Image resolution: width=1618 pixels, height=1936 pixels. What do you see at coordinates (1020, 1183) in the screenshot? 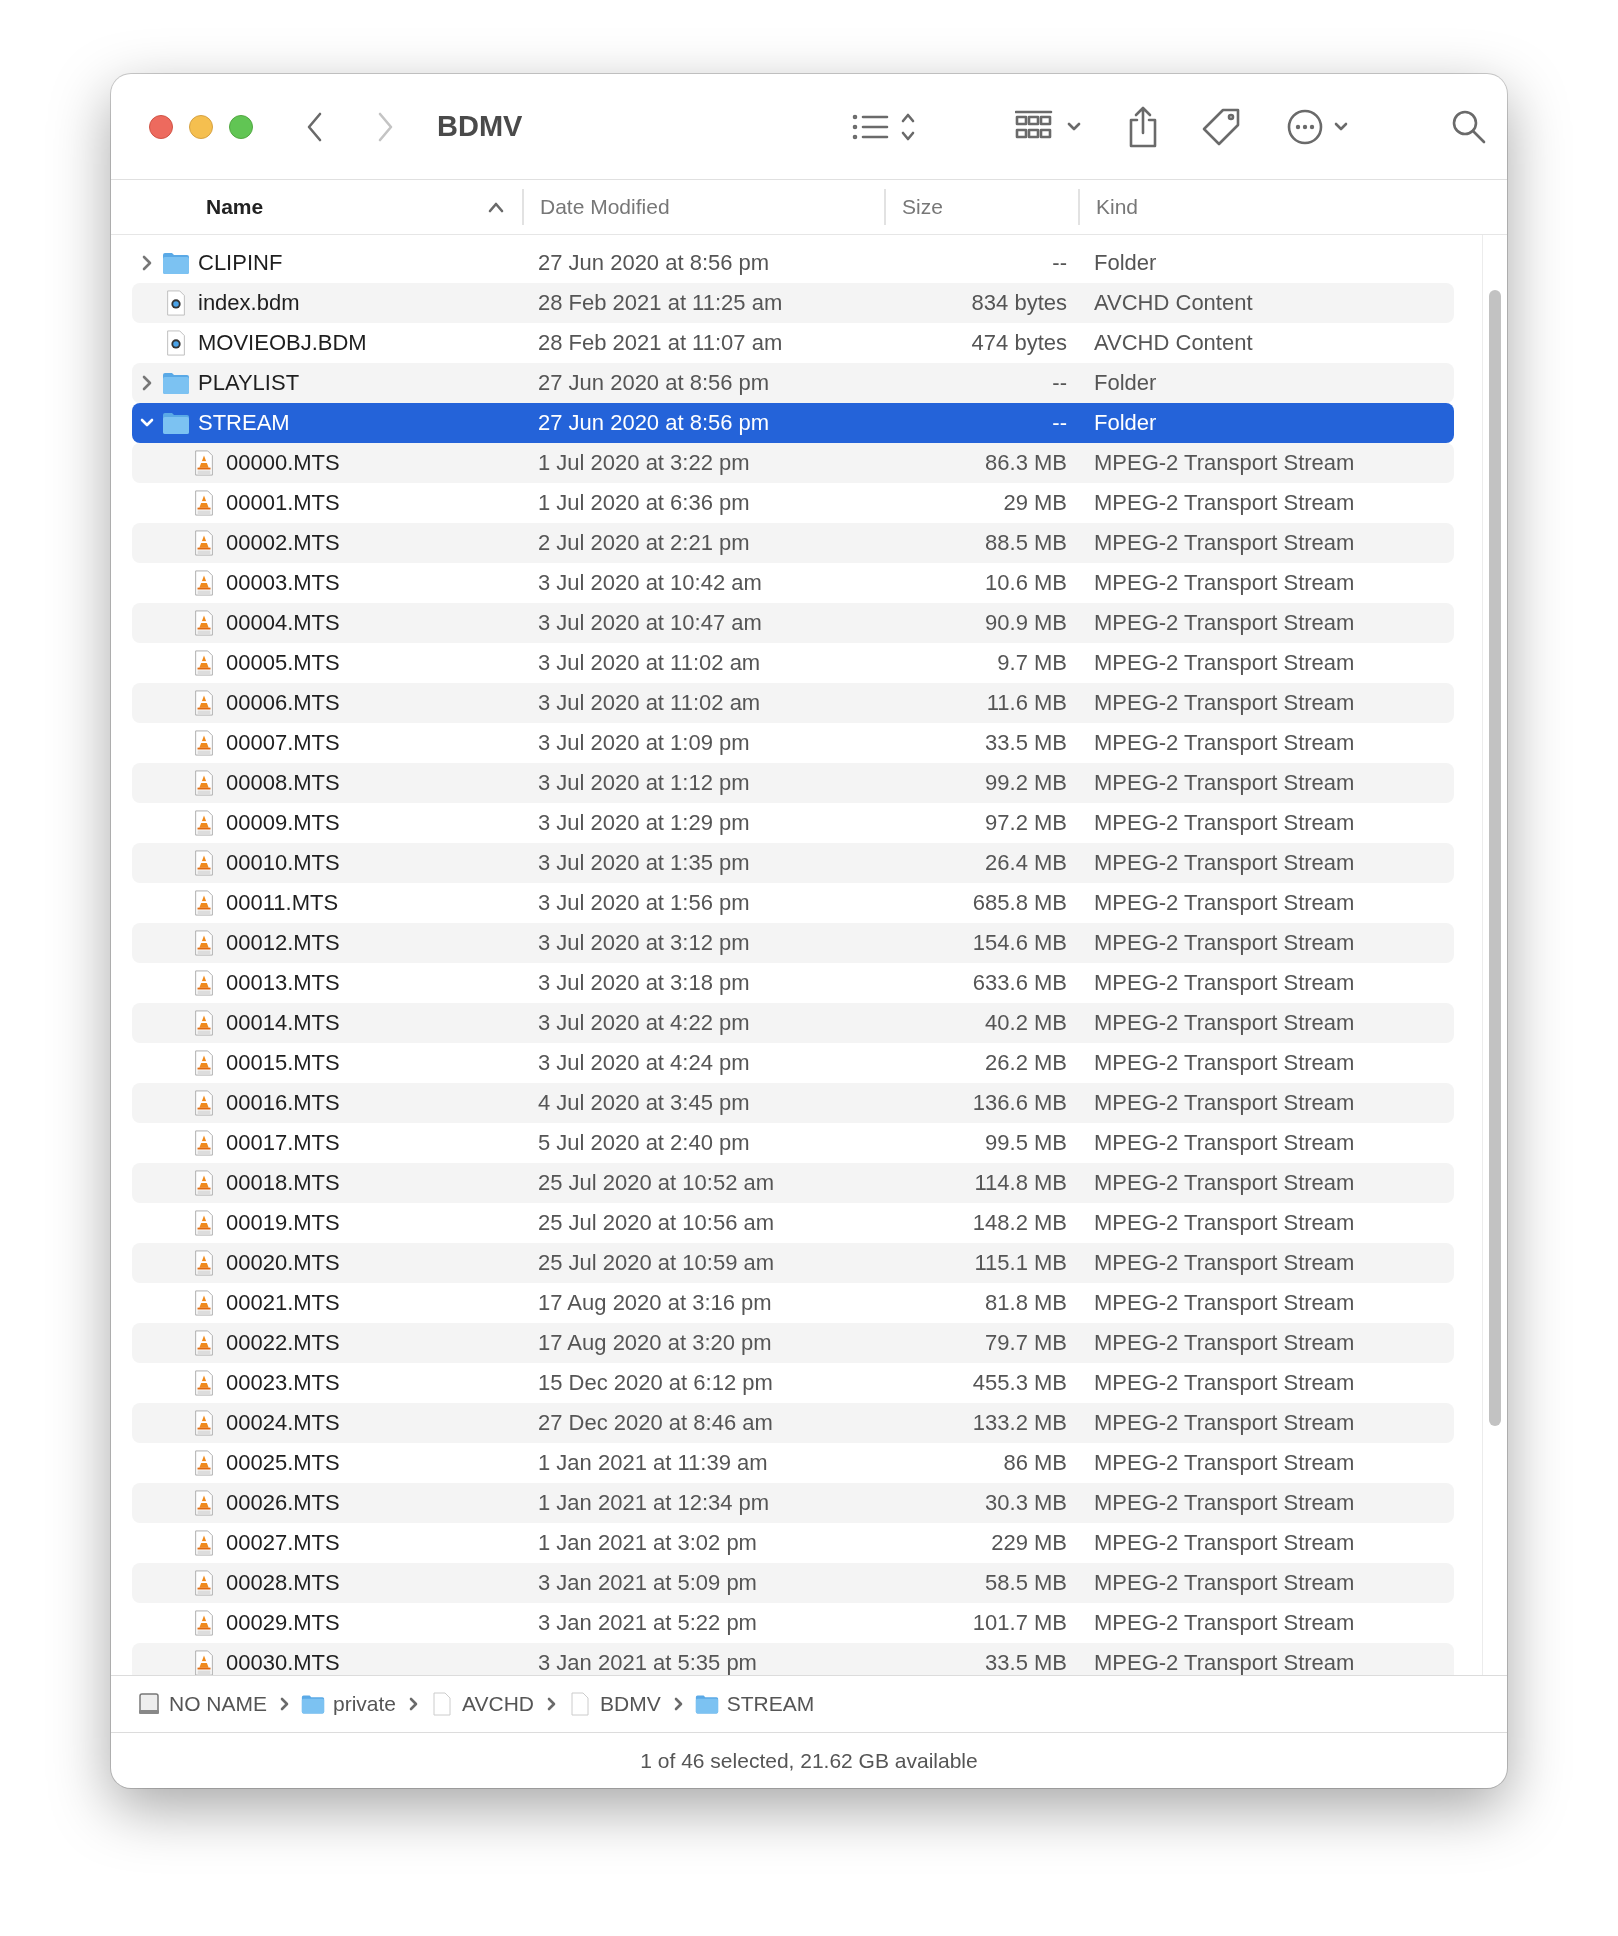
I see `file-size: 114.8 MB` at bounding box center [1020, 1183].